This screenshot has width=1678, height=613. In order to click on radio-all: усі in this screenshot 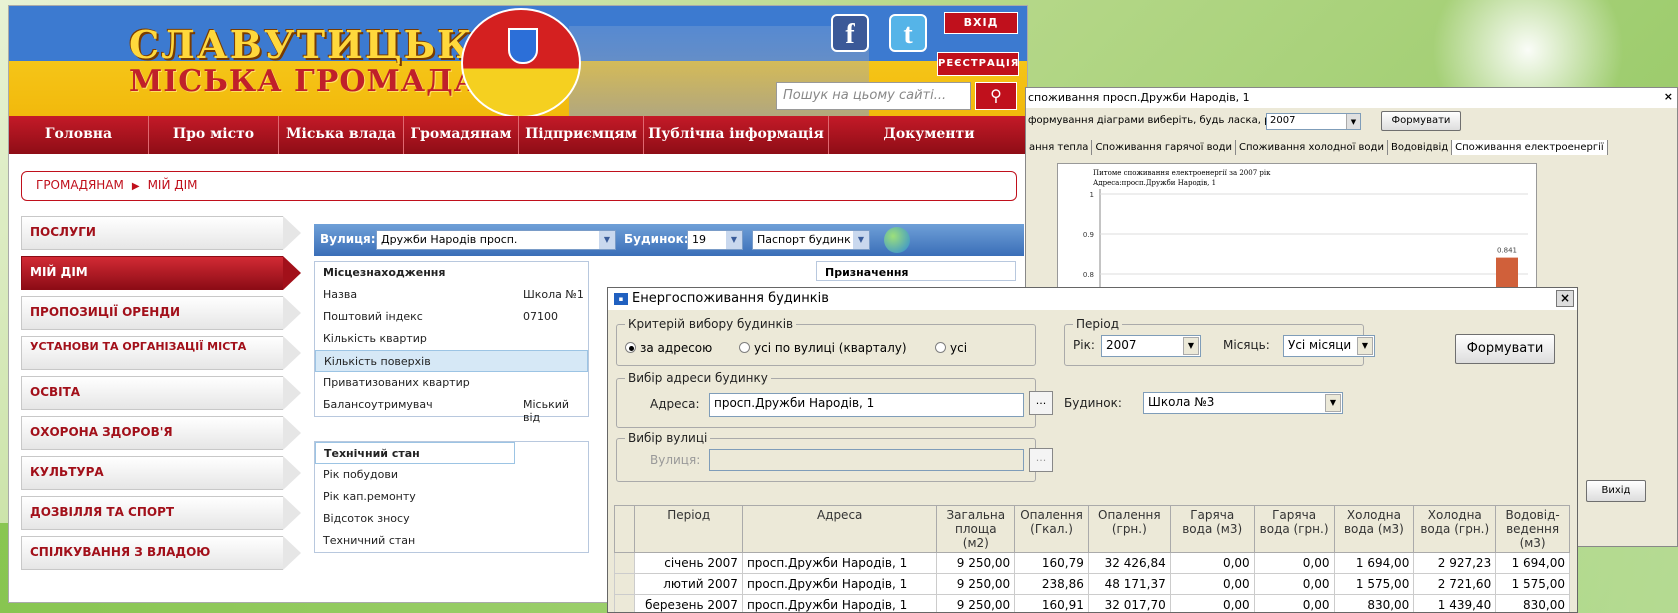, I will do `click(951, 348)`.